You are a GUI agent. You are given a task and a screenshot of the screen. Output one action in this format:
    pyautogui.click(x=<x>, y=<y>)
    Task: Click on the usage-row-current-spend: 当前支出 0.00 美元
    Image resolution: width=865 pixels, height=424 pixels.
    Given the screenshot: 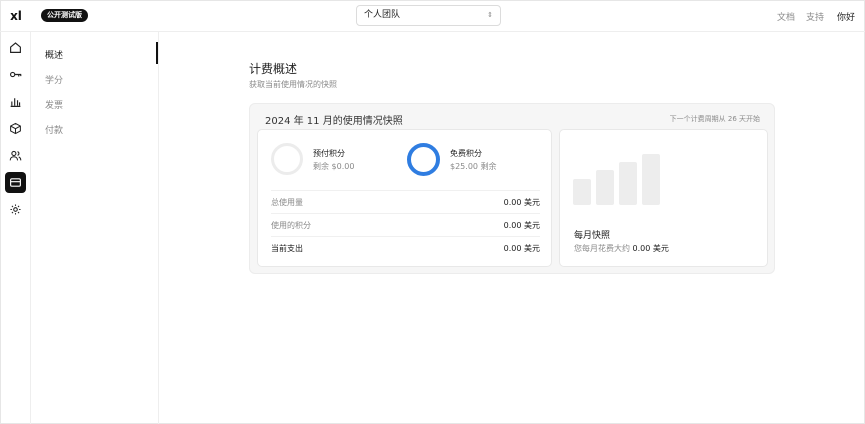 What is the action you would take?
    pyautogui.click(x=405, y=247)
    